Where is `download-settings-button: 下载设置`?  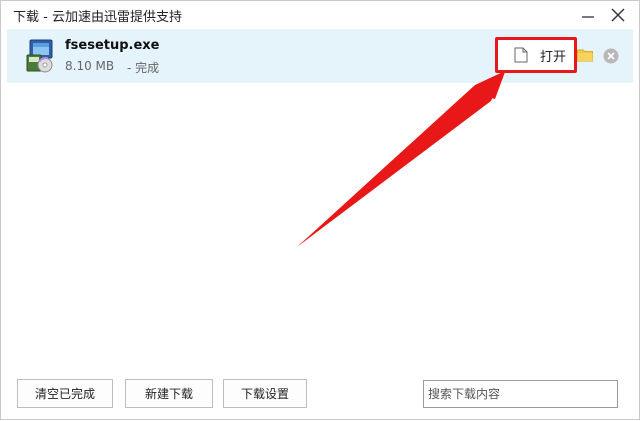
download-settings-button: 下载设置 is located at coordinates (265, 393).